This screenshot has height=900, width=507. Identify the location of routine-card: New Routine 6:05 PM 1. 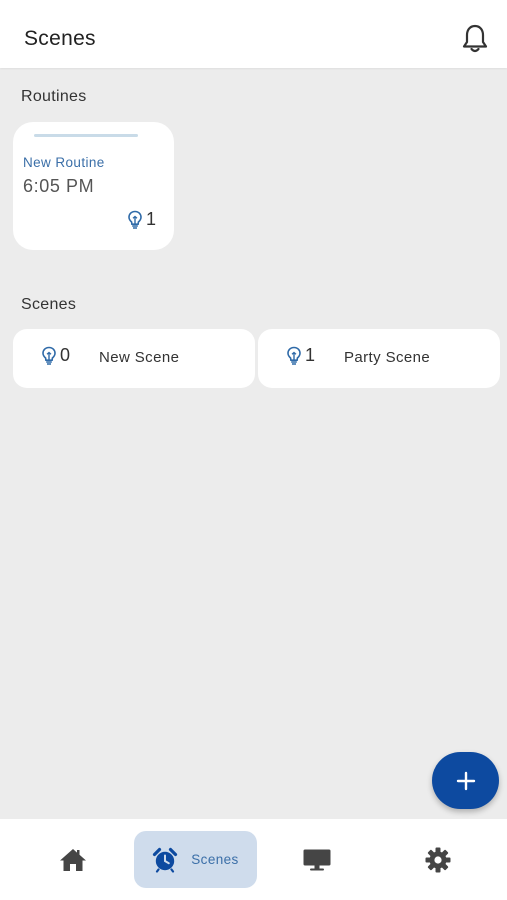
(93, 186).